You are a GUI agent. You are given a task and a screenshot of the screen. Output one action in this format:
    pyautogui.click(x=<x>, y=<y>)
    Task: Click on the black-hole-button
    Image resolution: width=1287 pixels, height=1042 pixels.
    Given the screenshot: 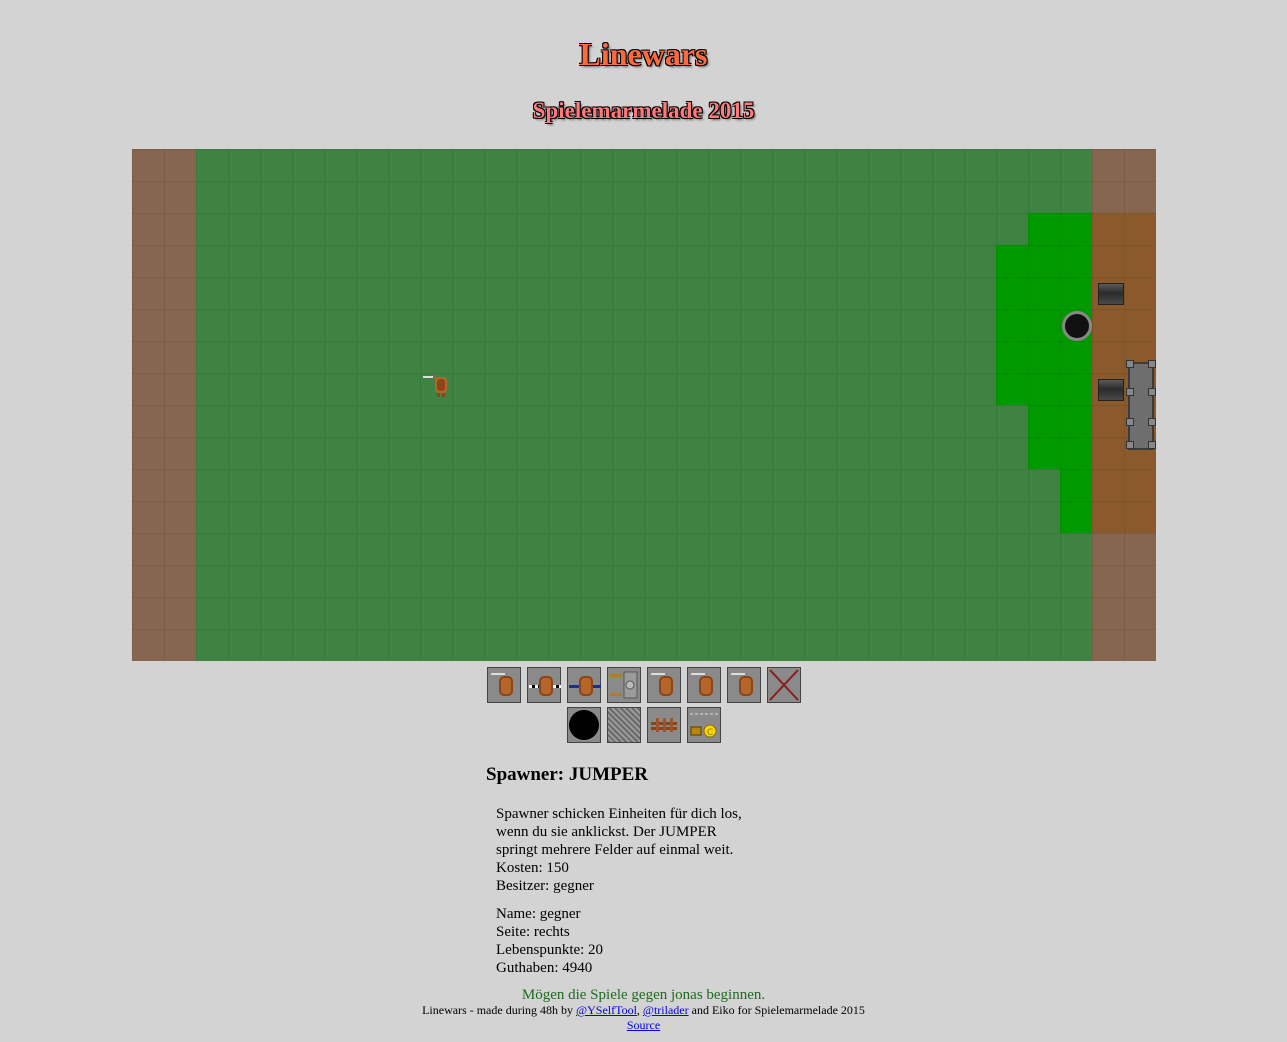 What is the action you would take?
    pyautogui.click(x=583, y=725)
    